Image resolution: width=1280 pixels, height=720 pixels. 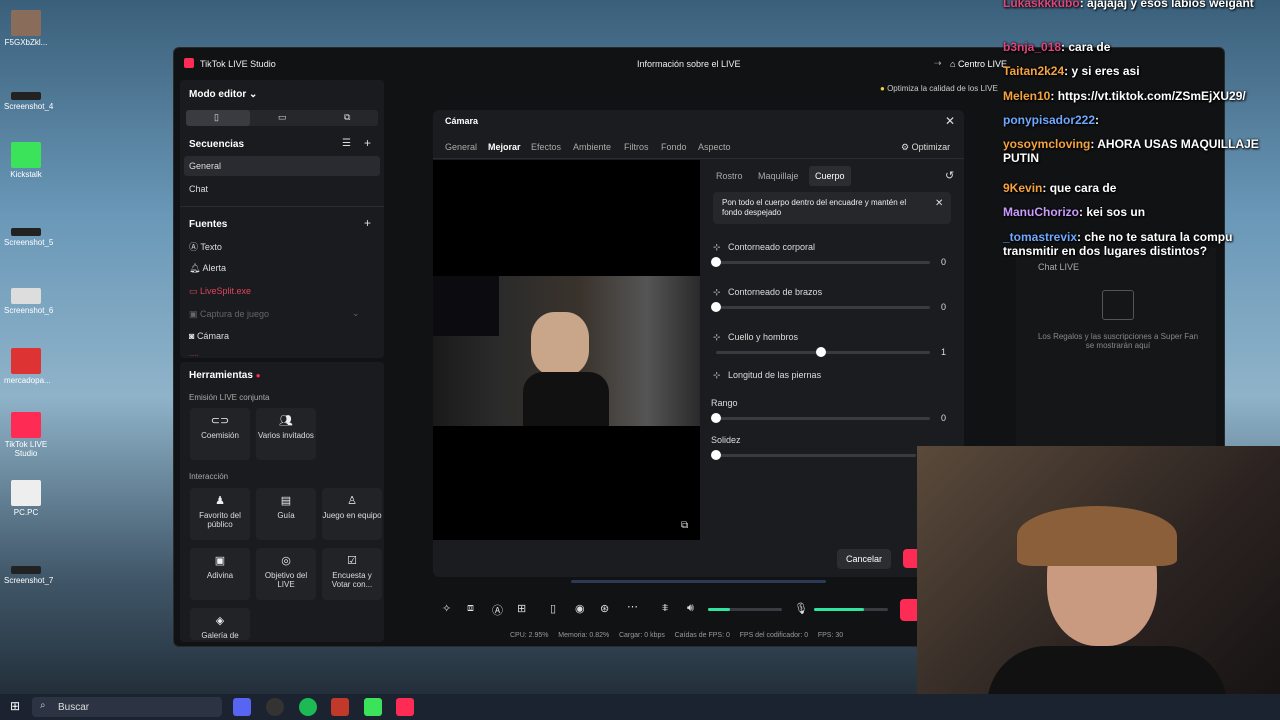 I want to click on mic-volume-fill, so click(x=839, y=609).